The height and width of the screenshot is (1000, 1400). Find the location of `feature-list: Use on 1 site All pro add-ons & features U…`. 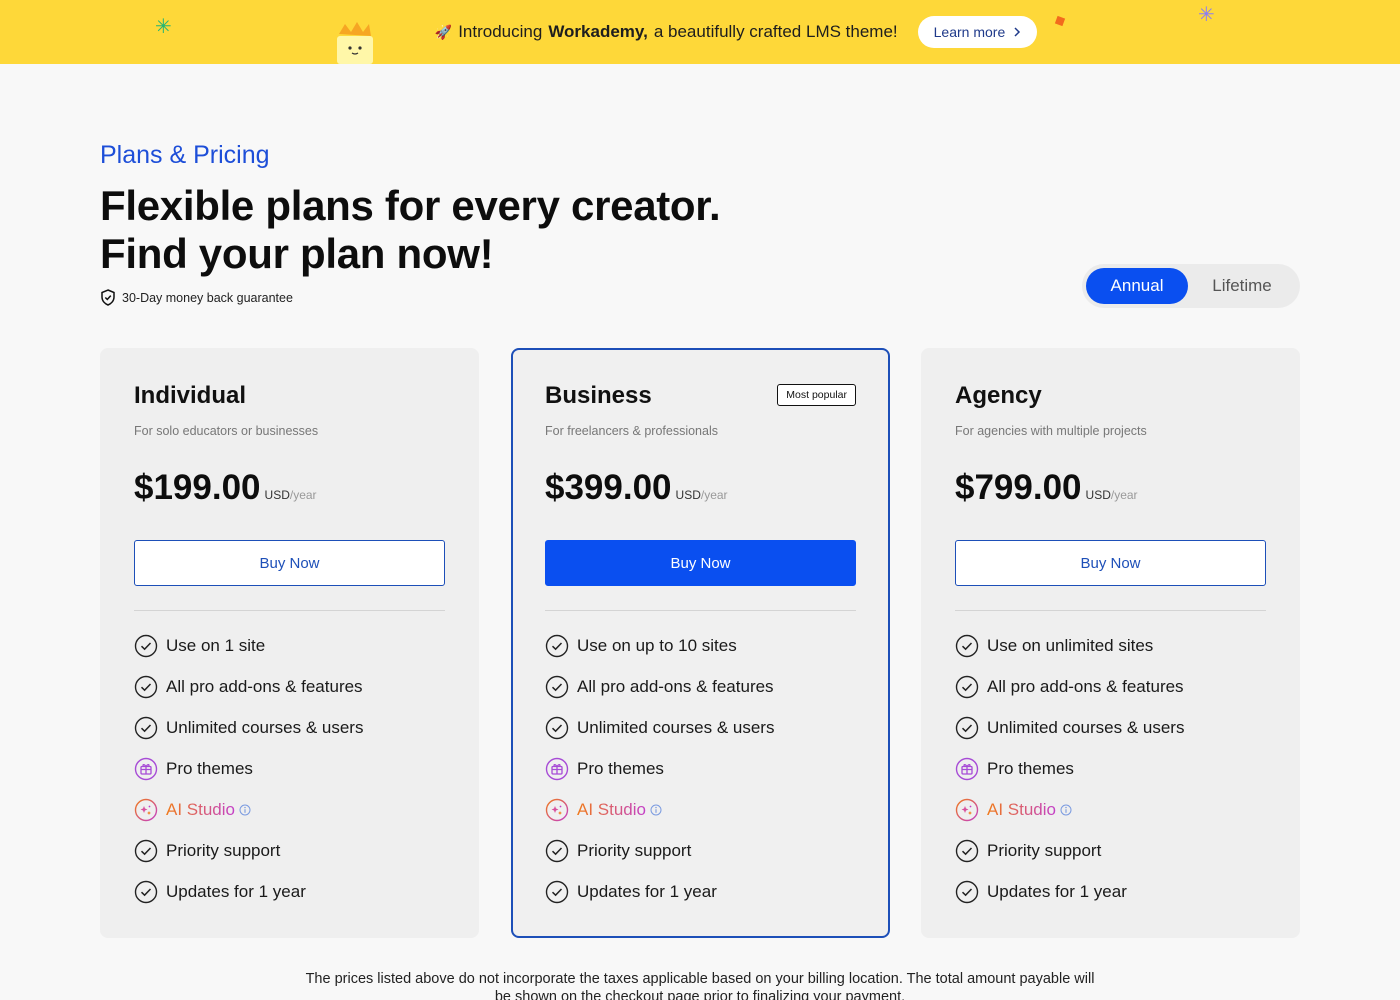

feature-list: Use on 1 site All pro add-ons & features U… is located at coordinates (289, 768).